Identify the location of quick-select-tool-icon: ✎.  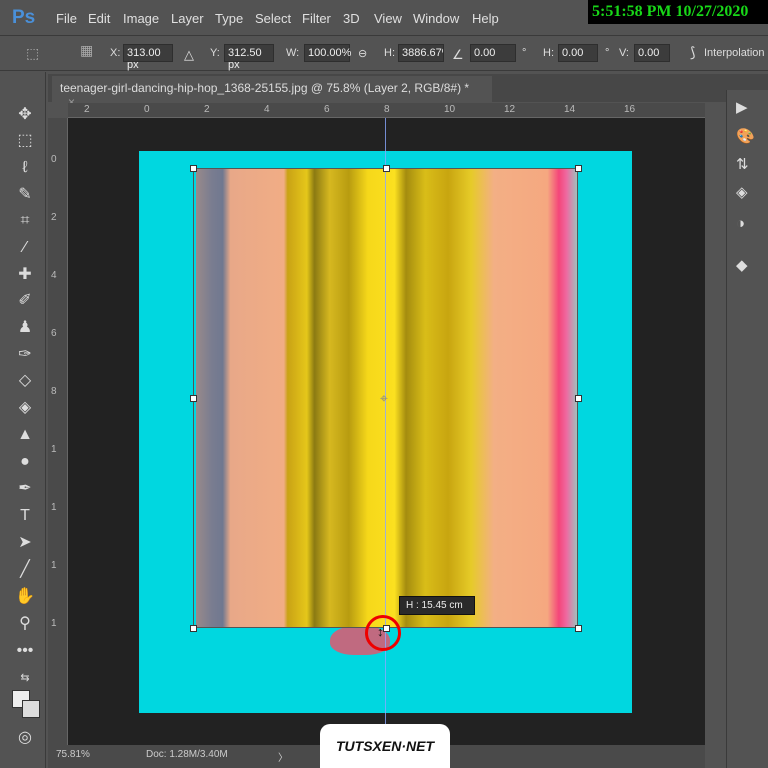
(25, 195).